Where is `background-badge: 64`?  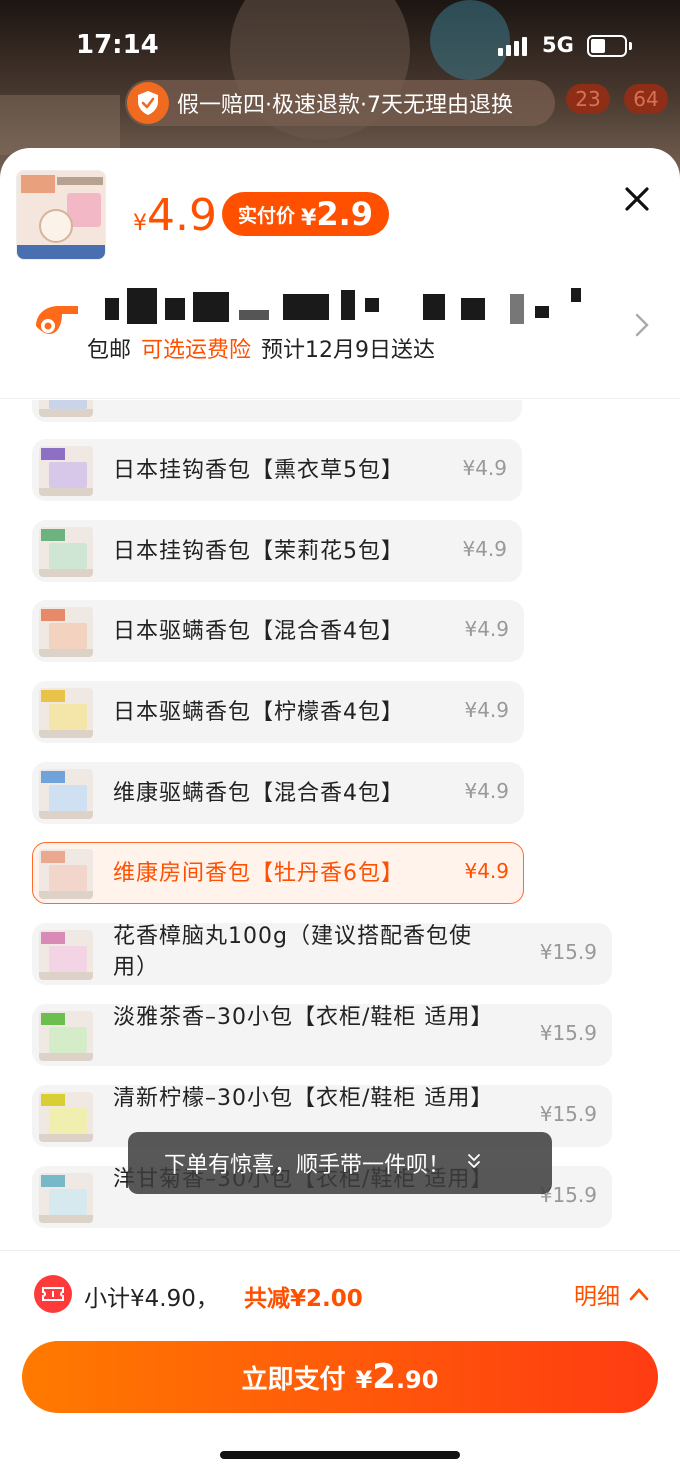 background-badge: 64 is located at coordinates (646, 99).